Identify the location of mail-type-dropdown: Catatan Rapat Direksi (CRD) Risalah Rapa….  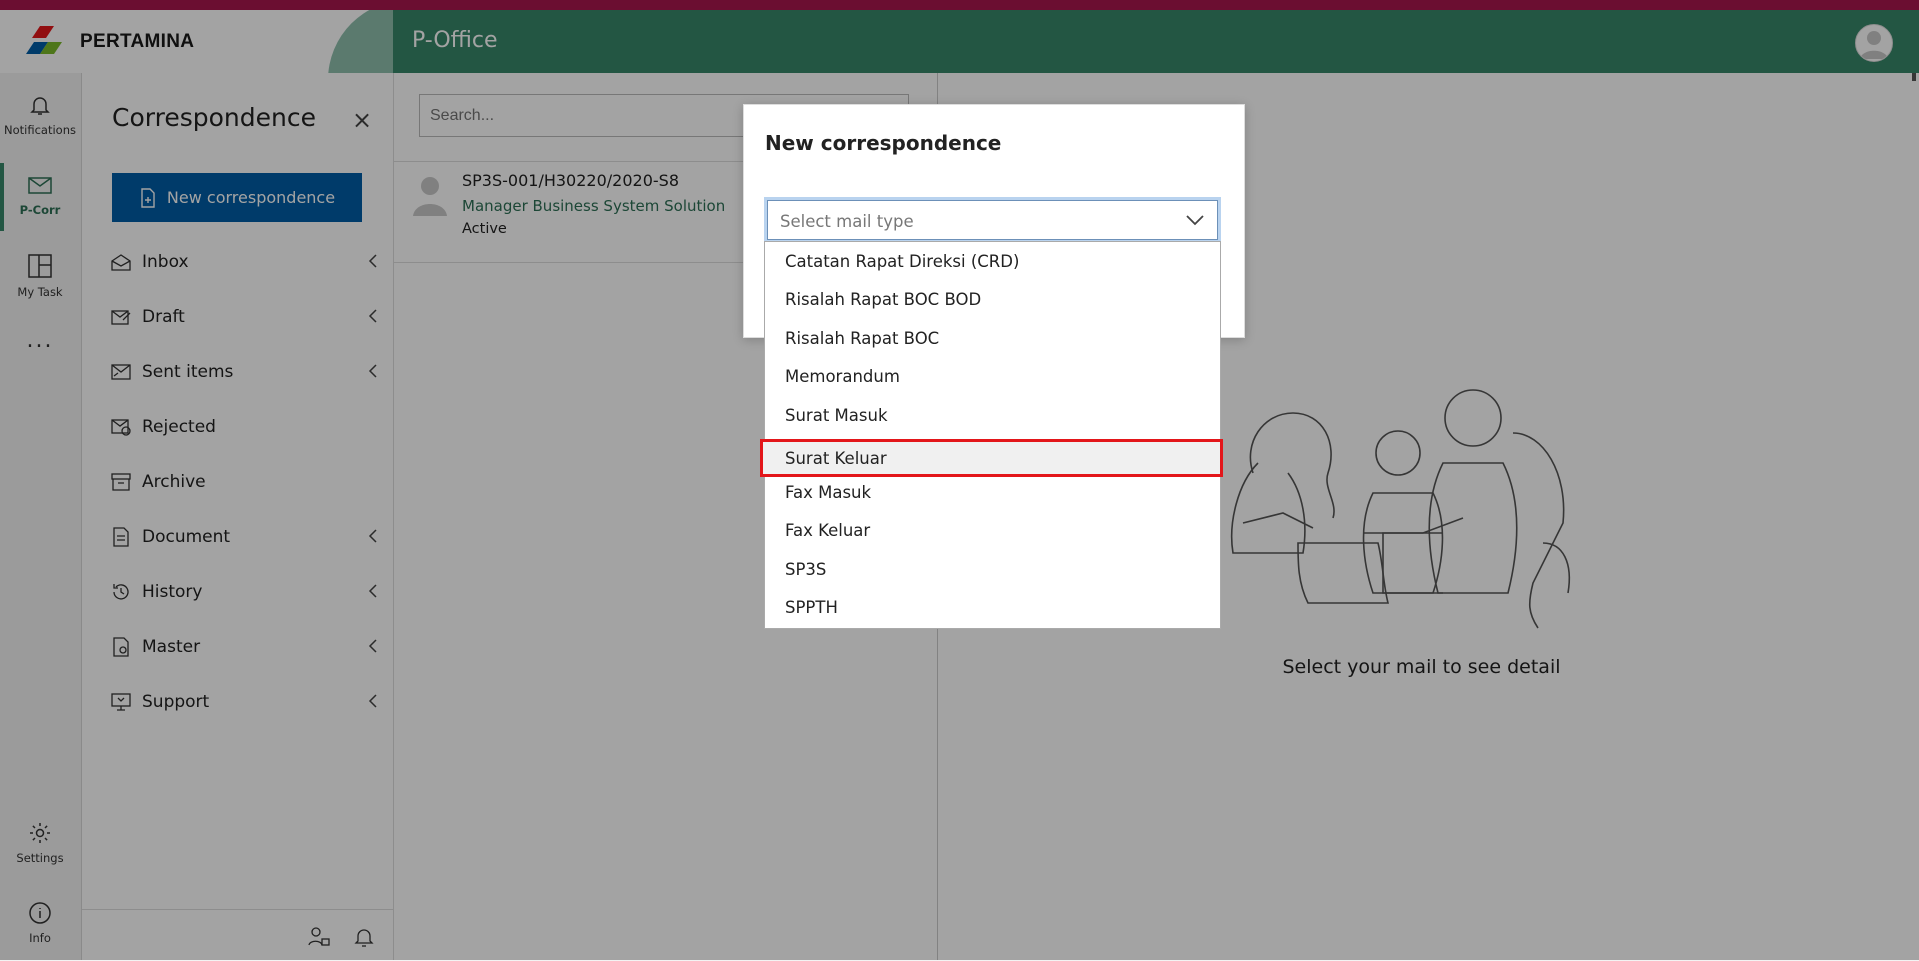
(991, 435).